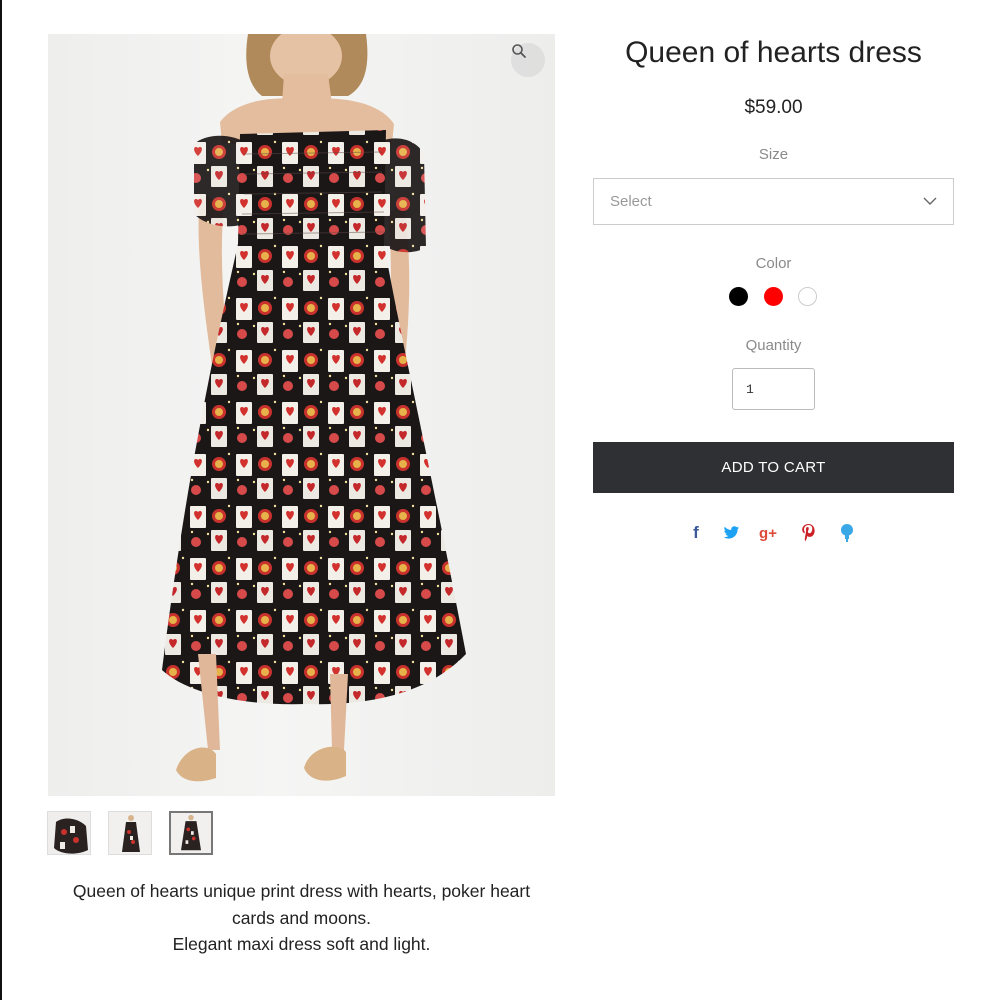 The height and width of the screenshot is (1000, 1000). Describe the element at coordinates (696, 533) in the screenshot. I see `facebook-icon: f` at that location.